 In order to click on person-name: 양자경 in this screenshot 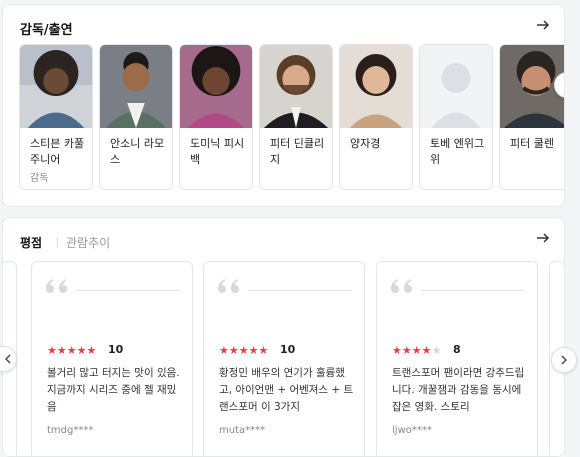, I will do `click(365, 143)`.